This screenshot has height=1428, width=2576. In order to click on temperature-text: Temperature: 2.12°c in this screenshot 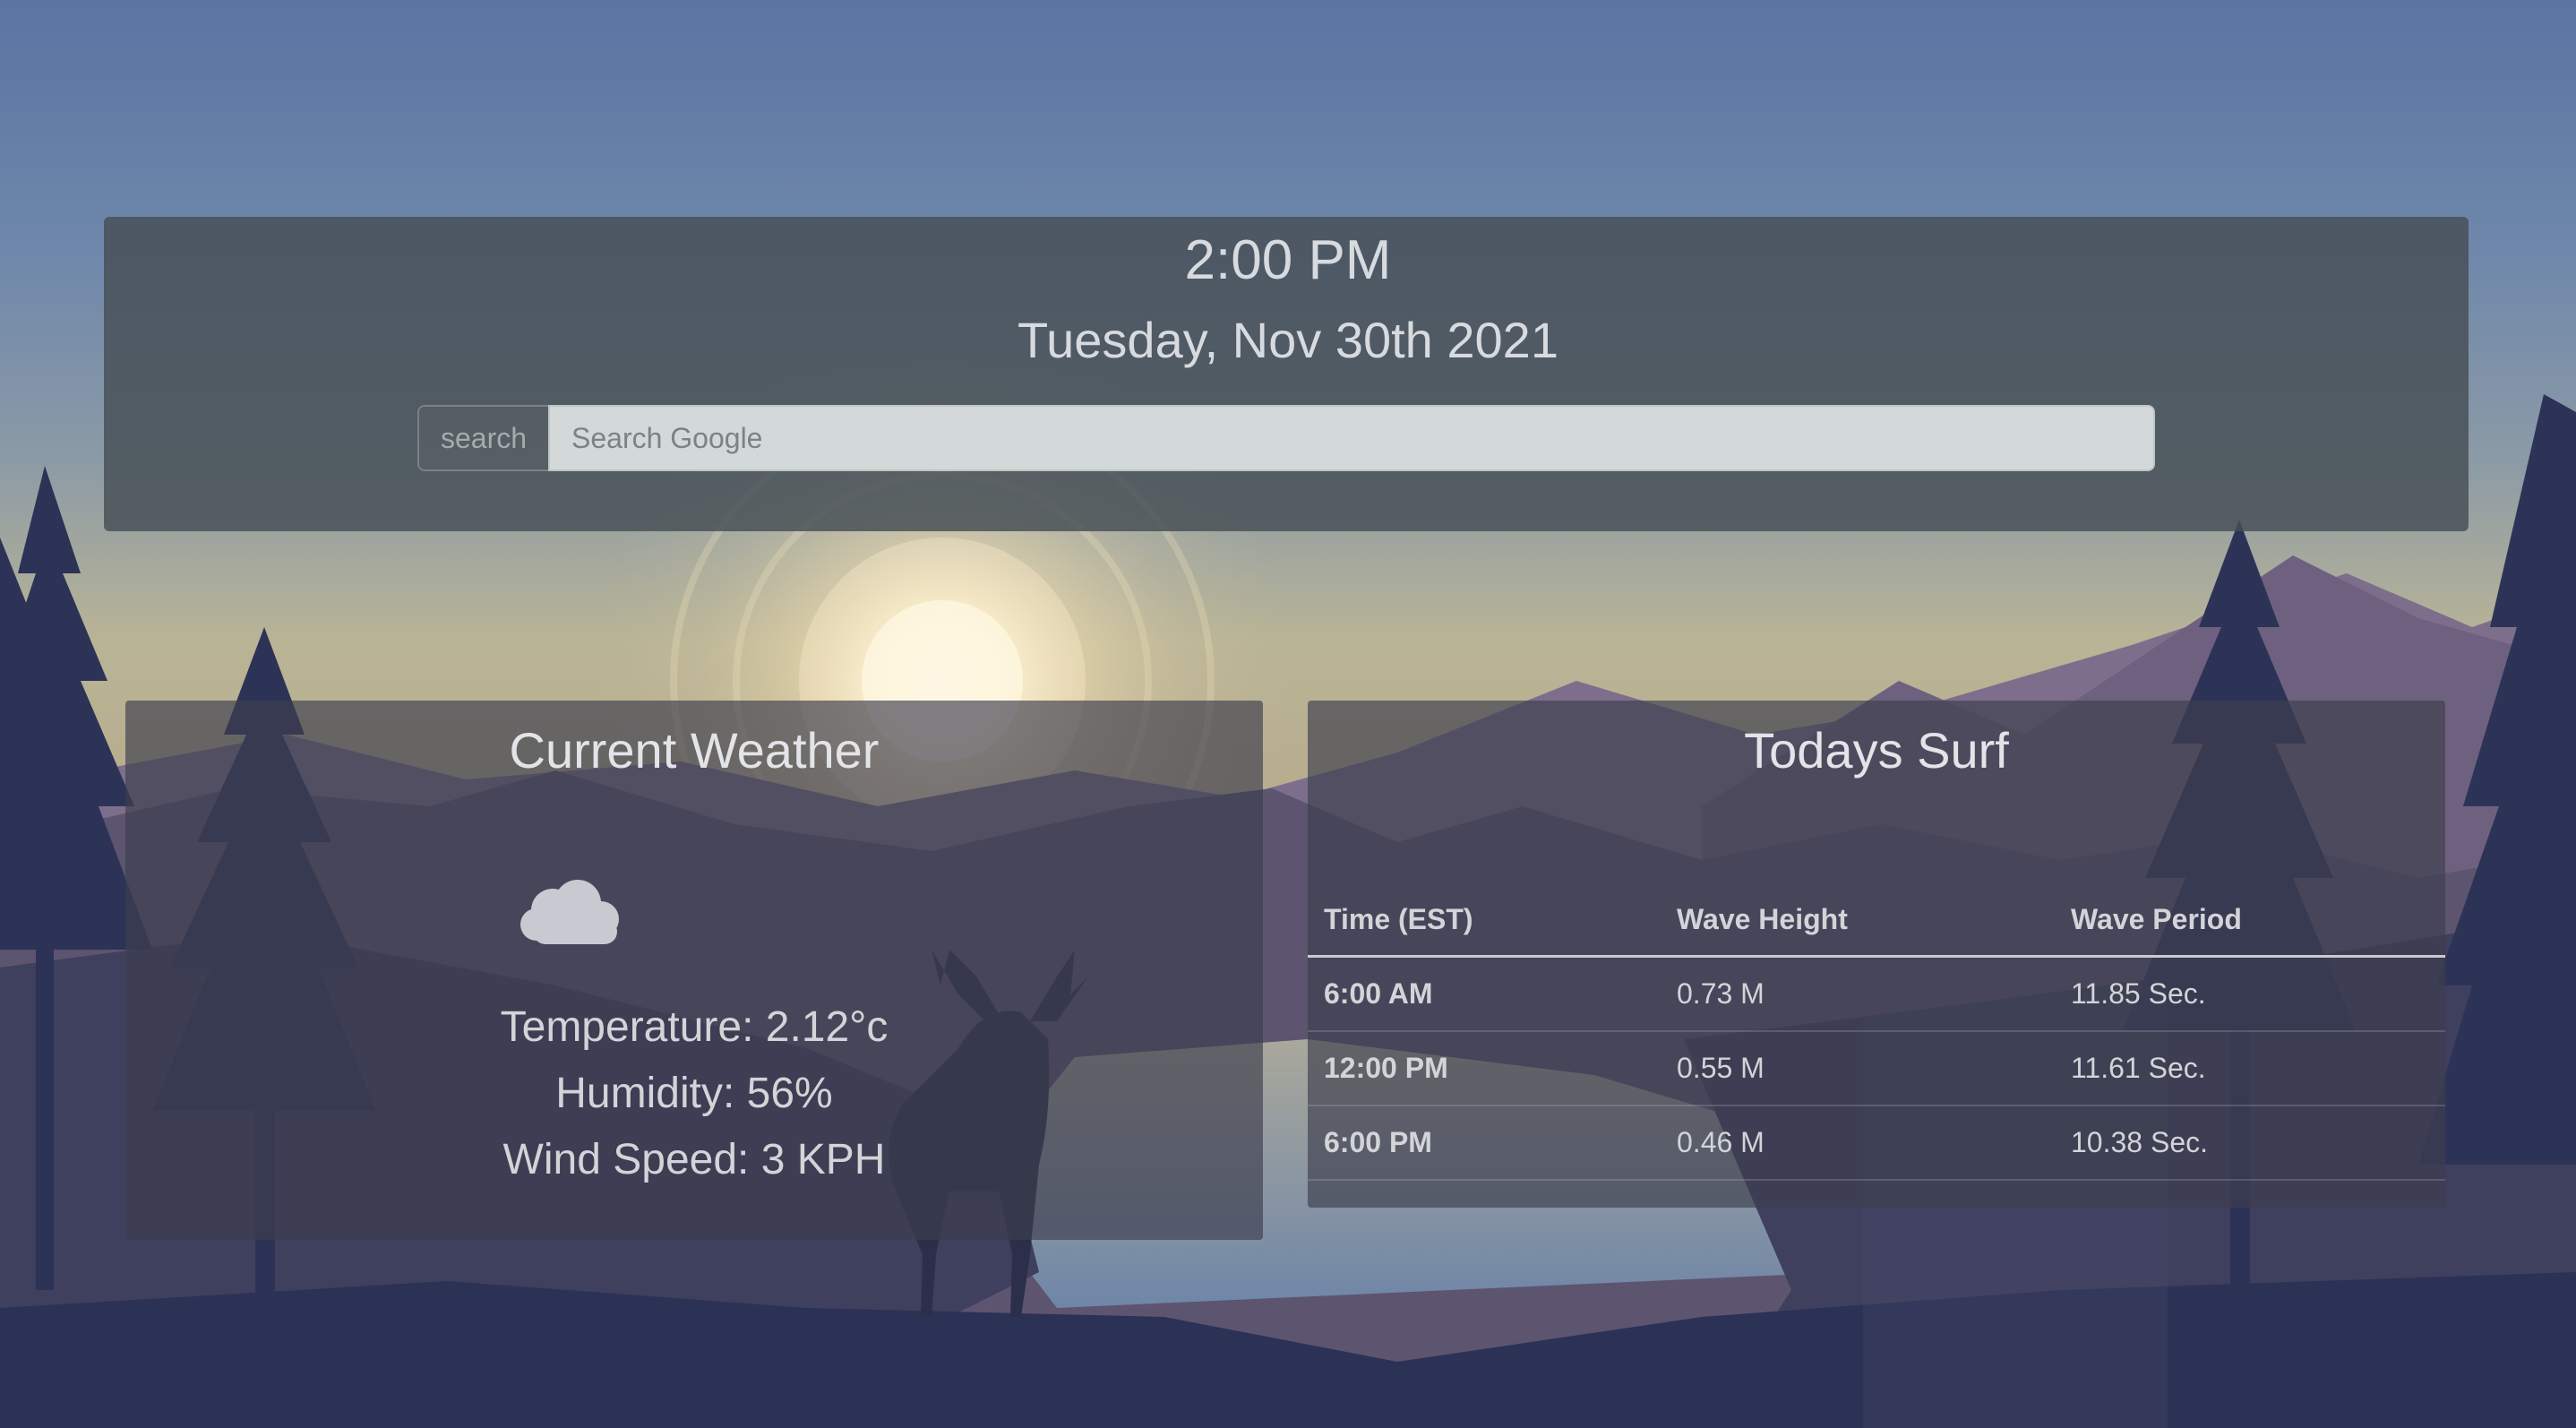, I will do `click(694, 1027)`.